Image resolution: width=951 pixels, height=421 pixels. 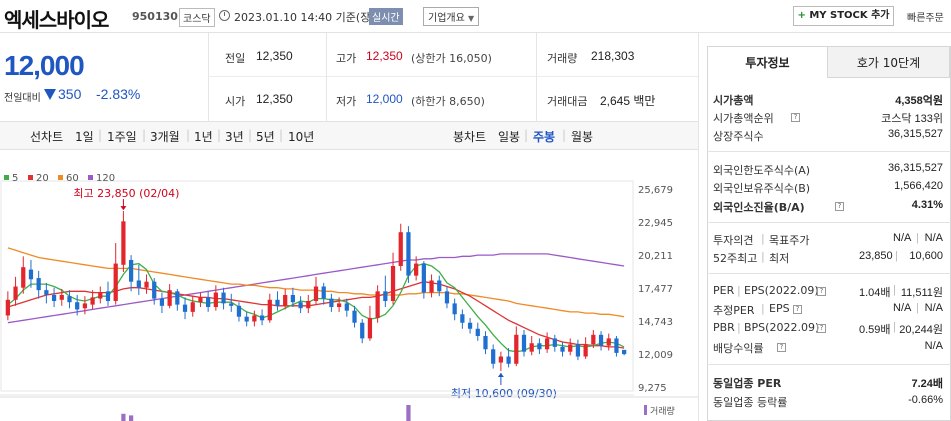 I want to click on foreign-hold-value: 1,566,420, so click(x=918, y=186).